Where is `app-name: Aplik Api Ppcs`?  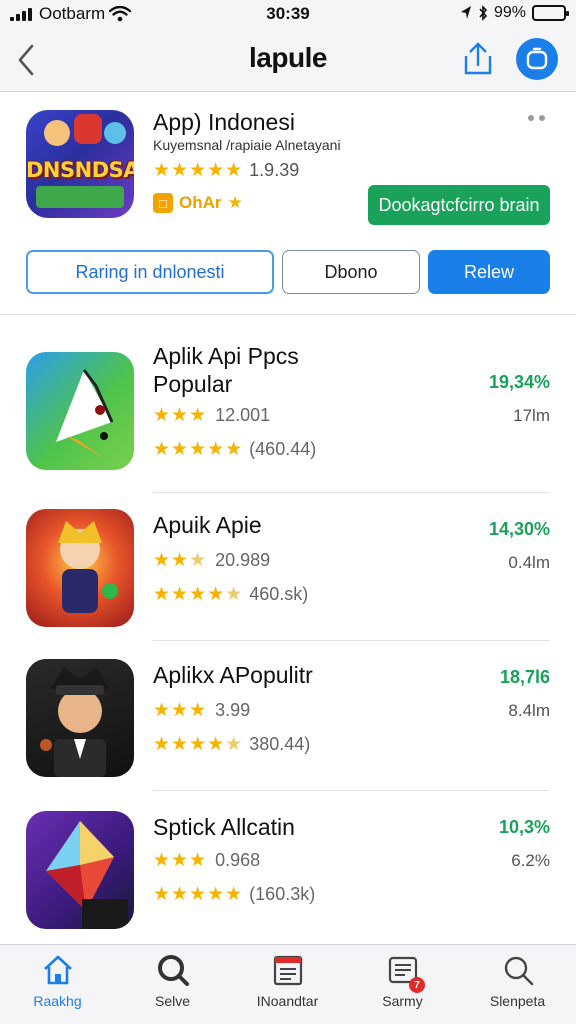 app-name: Aplik Api Ppcs is located at coordinates (226, 356).